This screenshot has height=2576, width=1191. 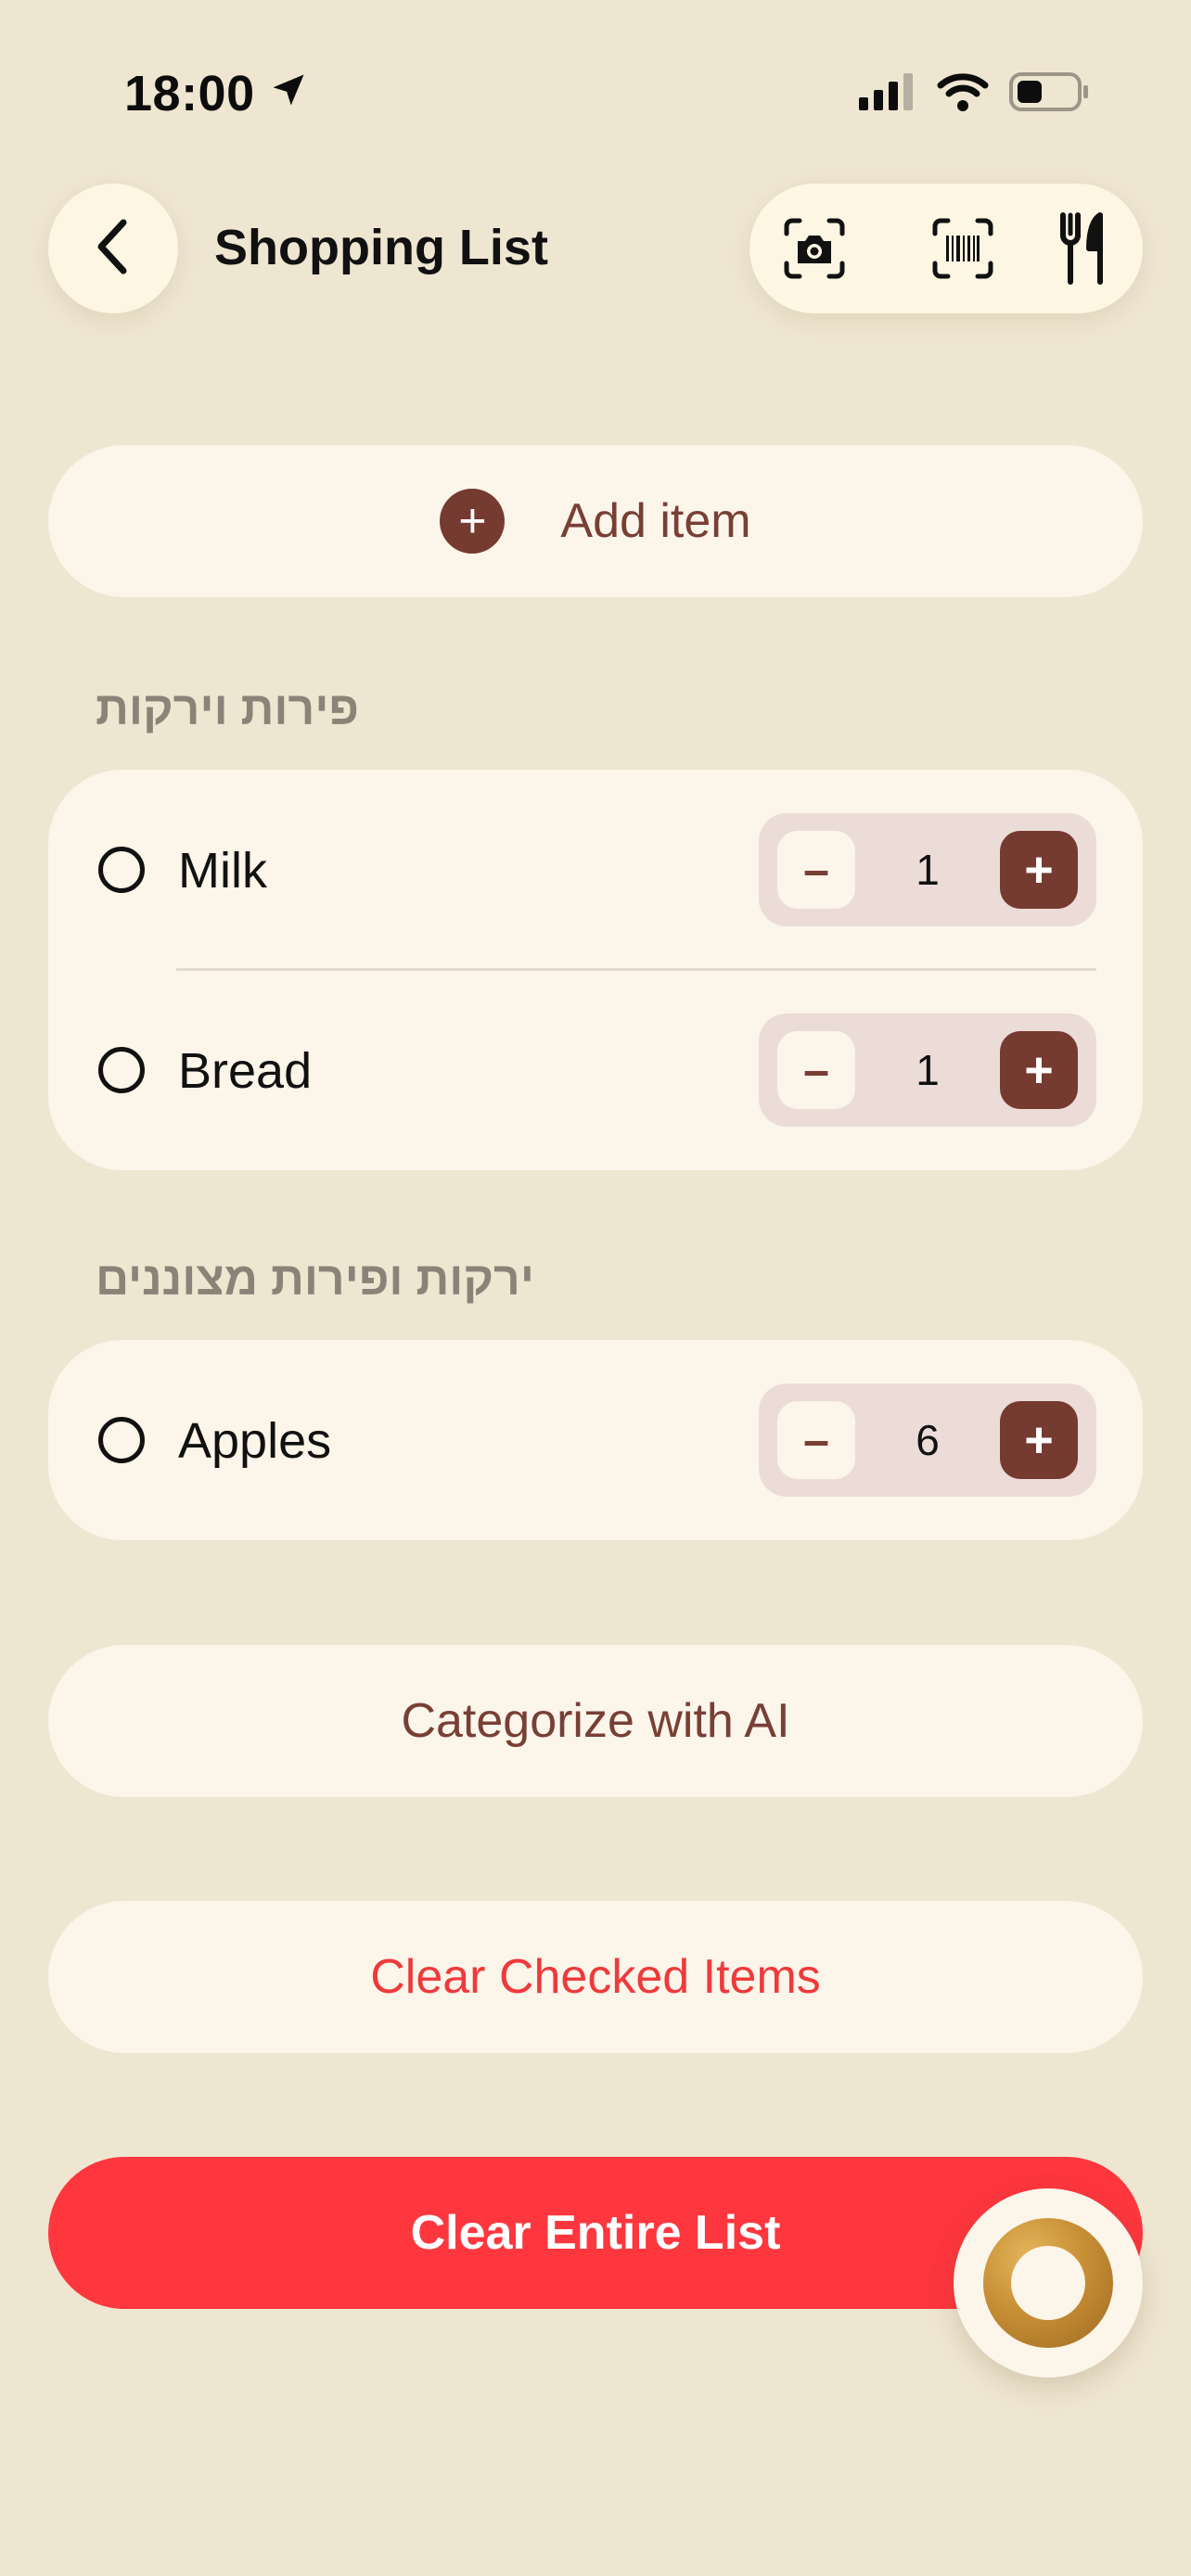 What do you see at coordinates (288, 94) in the screenshot?
I see `location-arrow-icon` at bounding box center [288, 94].